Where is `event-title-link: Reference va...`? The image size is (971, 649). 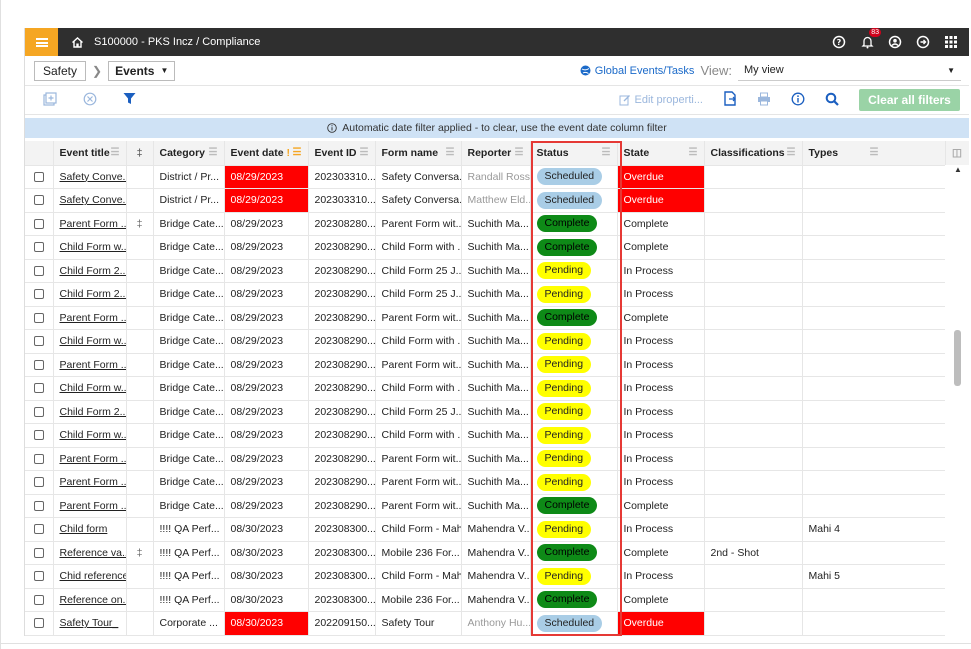 event-title-link: Reference va... is located at coordinates (90, 553).